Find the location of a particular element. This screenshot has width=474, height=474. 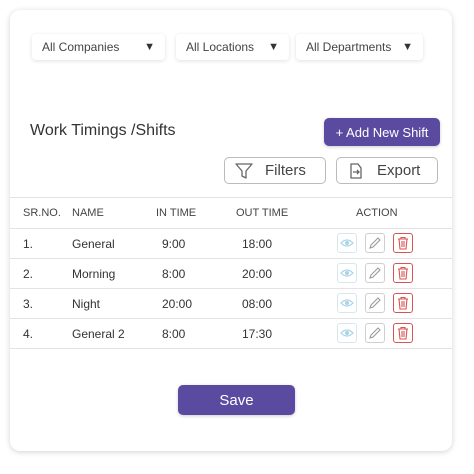

companies-dropdown-label: All Companies is located at coordinates (81, 47).